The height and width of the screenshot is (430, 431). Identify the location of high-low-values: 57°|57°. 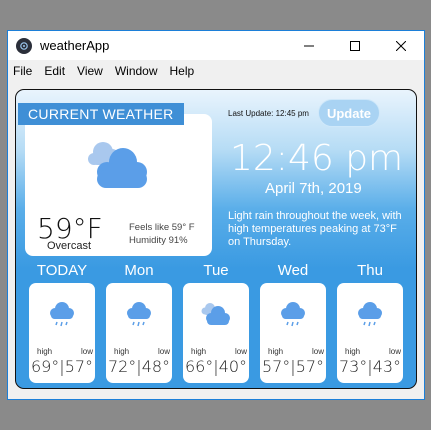
(293, 366).